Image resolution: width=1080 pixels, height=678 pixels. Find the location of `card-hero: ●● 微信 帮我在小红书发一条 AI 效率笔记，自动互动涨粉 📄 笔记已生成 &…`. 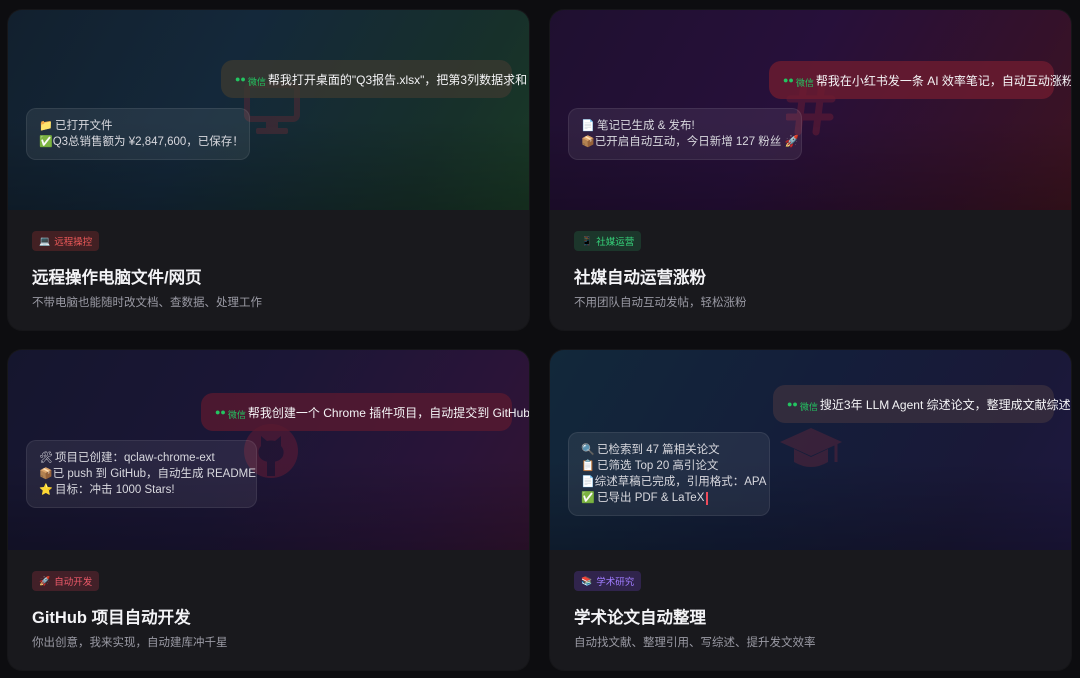

card-hero: ●● 微信 帮我在小红书发一条 AI 效率笔记，自动互动涨粉 📄 笔记已生成 &… is located at coordinates (810, 110).